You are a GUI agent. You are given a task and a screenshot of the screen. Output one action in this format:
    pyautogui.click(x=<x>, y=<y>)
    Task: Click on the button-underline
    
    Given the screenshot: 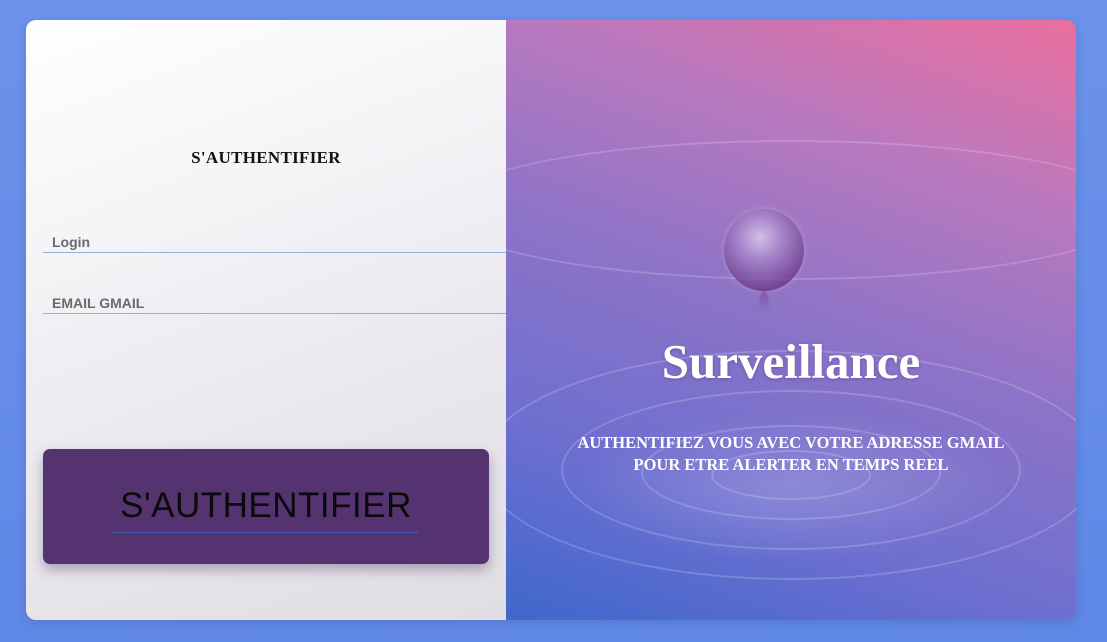 What is the action you would take?
    pyautogui.click(x=265, y=532)
    